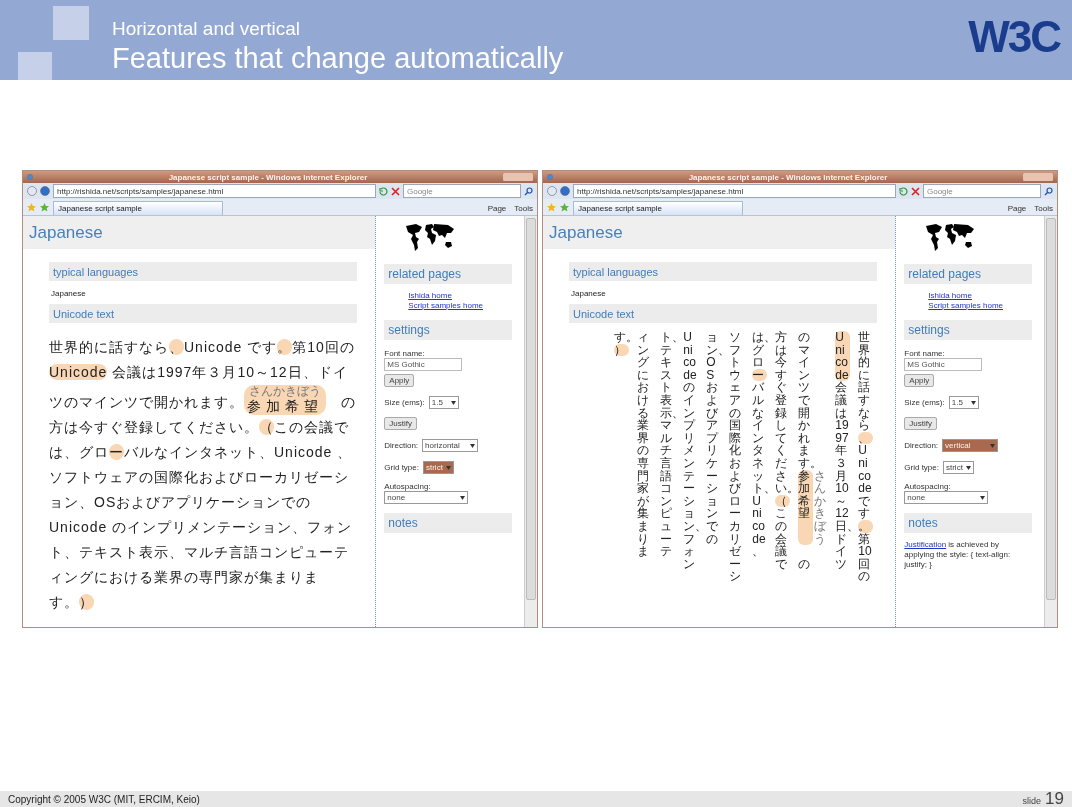 The image size is (1072, 807). Describe the element at coordinates (206, 29) in the screenshot. I see `slide-subtitle: Horizontal and vertical` at that location.